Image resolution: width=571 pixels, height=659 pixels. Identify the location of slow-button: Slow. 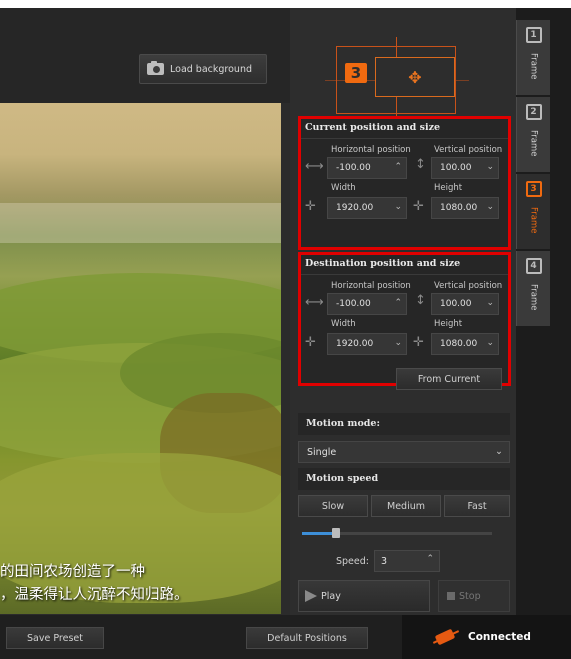
(333, 506).